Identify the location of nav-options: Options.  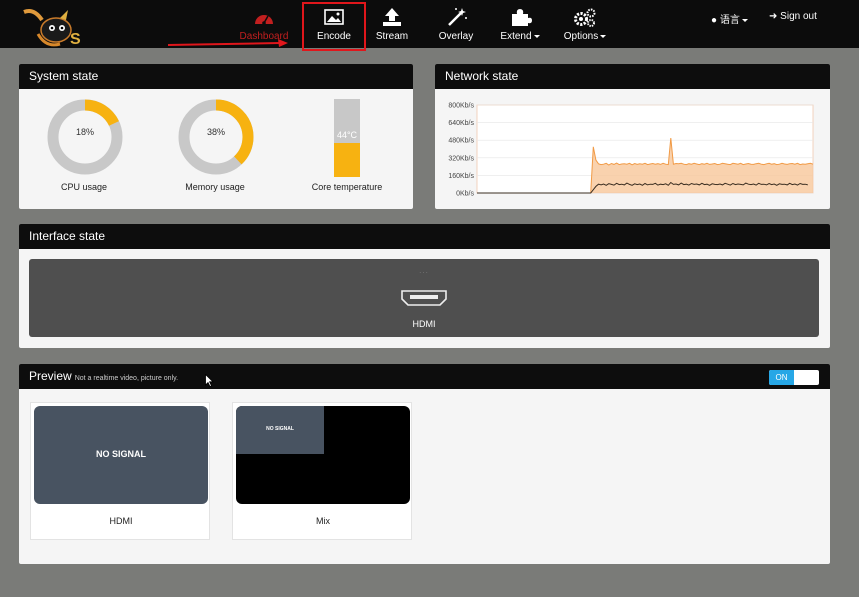
(585, 24).